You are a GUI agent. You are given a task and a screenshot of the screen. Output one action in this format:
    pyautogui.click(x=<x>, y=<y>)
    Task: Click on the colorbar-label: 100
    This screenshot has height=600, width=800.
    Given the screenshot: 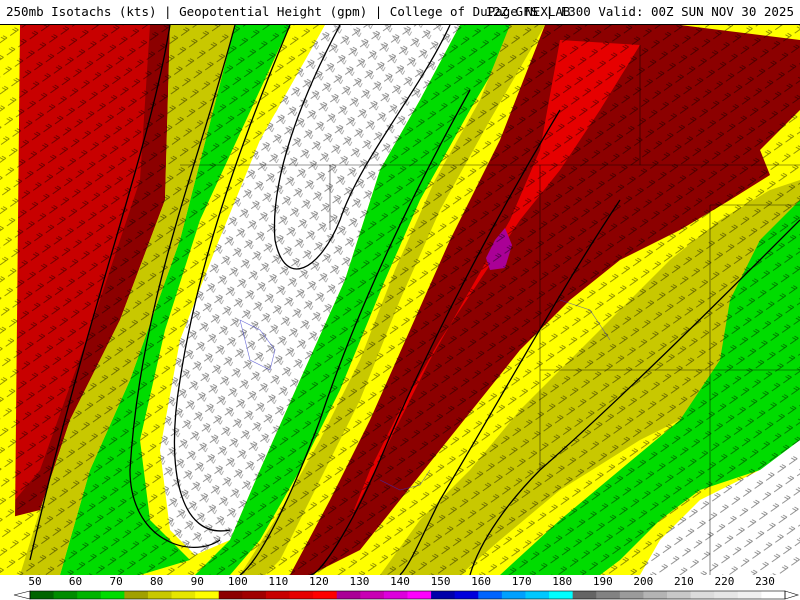 What is the action you would take?
    pyautogui.click(x=237, y=581)
    